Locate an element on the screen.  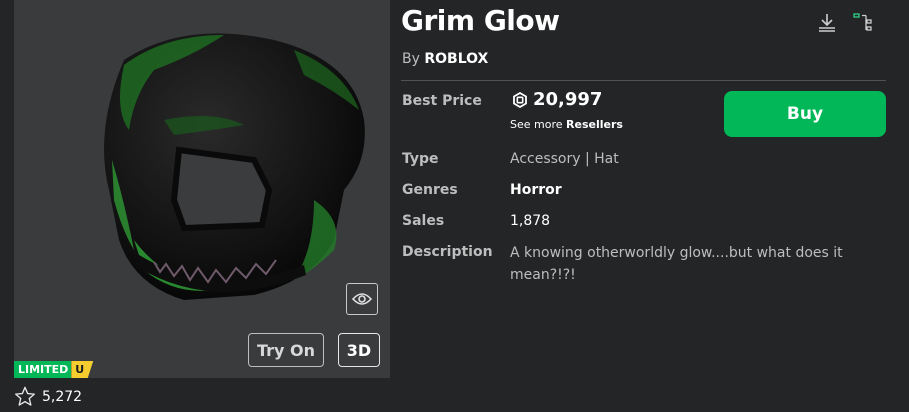
creator-line: By ROBLOX is located at coordinates (445, 59).